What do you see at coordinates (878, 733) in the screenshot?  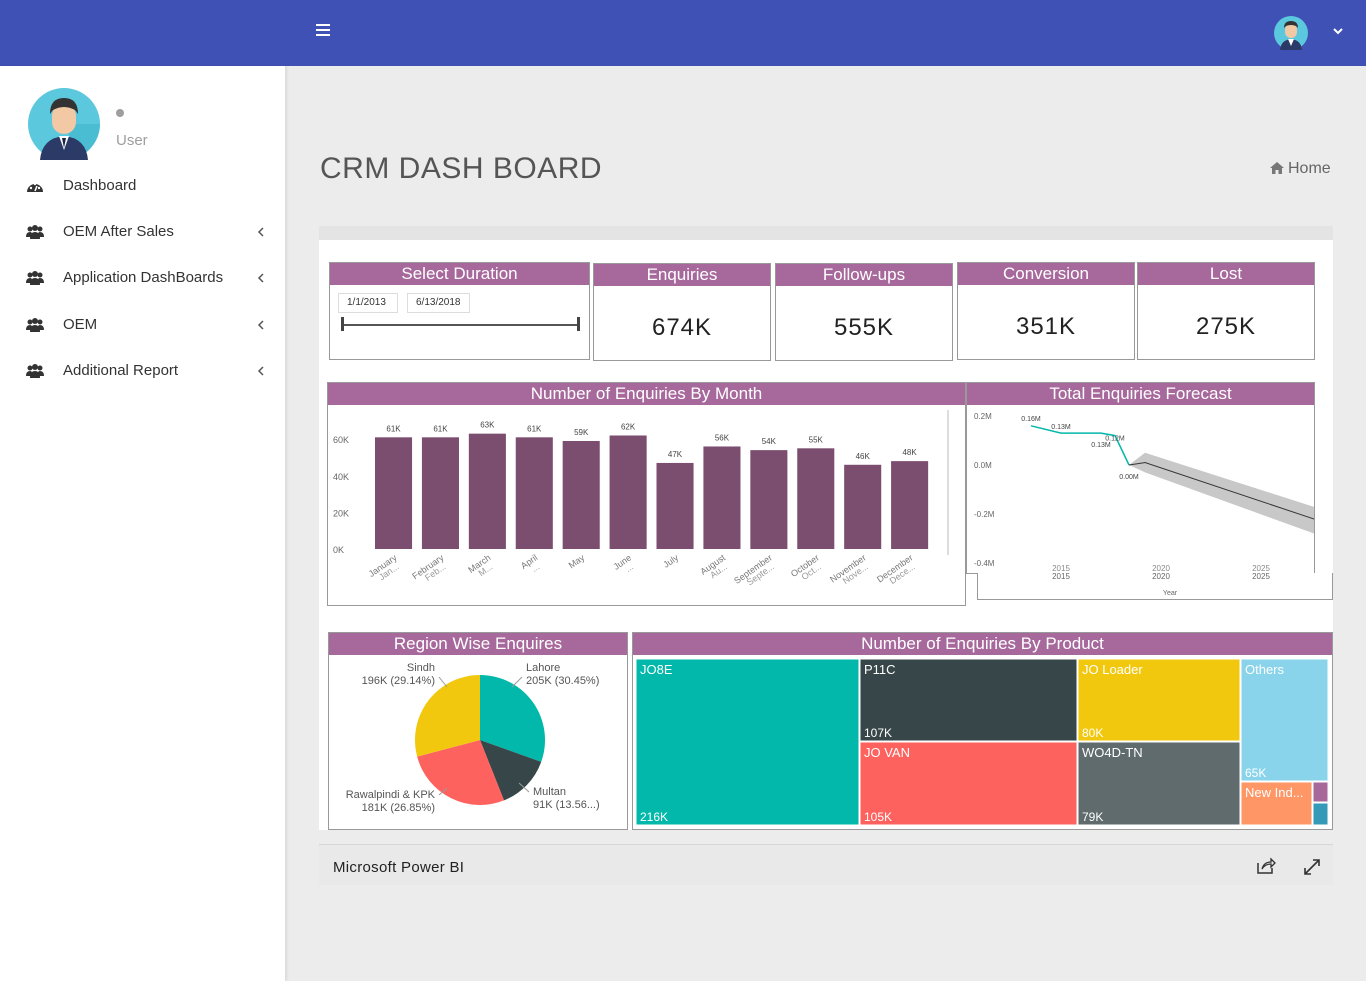 I see `treemap-value: 107K` at bounding box center [878, 733].